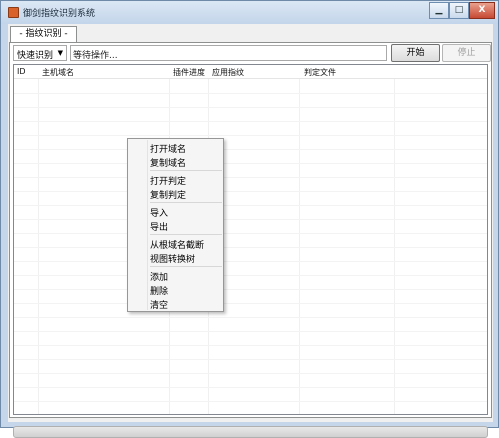  I want to click on title-bar: 御剑指纹识别系统 ▁ □ X, so click(249, 12).